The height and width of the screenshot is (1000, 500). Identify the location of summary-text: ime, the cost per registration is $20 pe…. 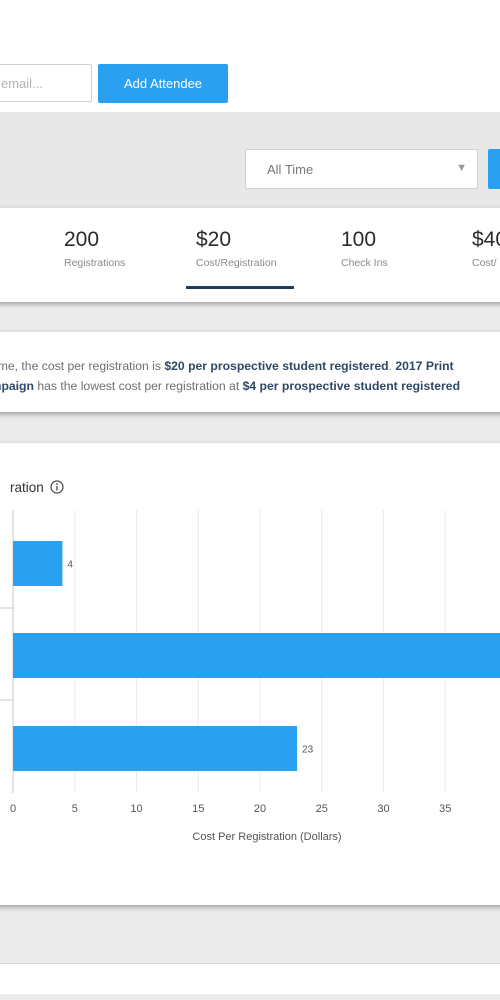
(250, 376).